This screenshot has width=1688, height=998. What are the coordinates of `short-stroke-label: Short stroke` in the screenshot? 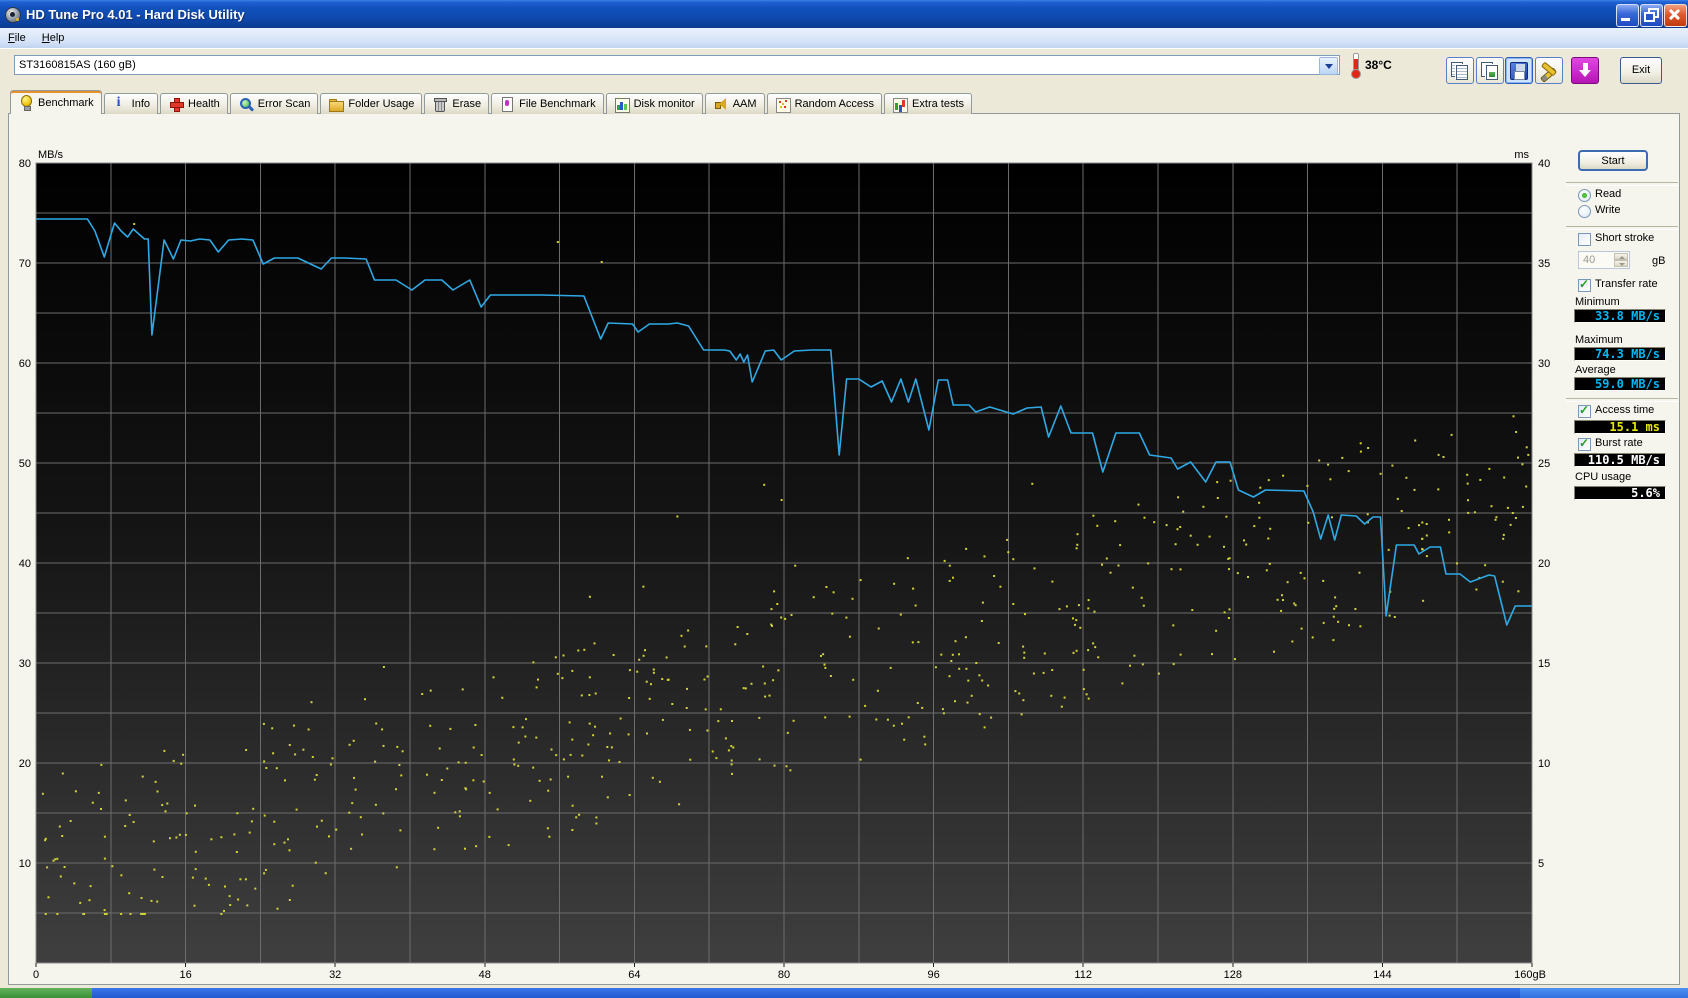 It's located at (1625, 238).